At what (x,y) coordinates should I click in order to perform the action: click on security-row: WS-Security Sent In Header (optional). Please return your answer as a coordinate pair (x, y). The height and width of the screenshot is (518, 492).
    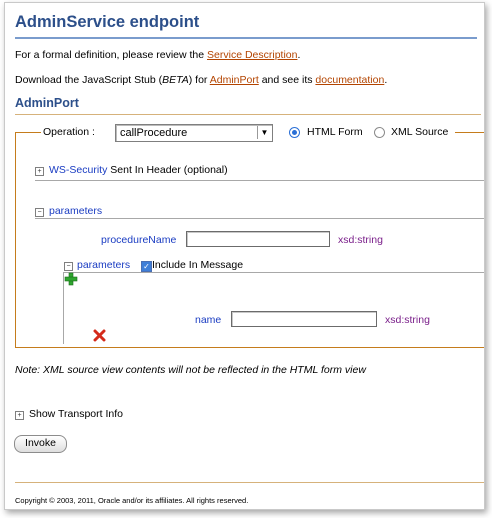
    Looking at the image, I should click on (138, 170).